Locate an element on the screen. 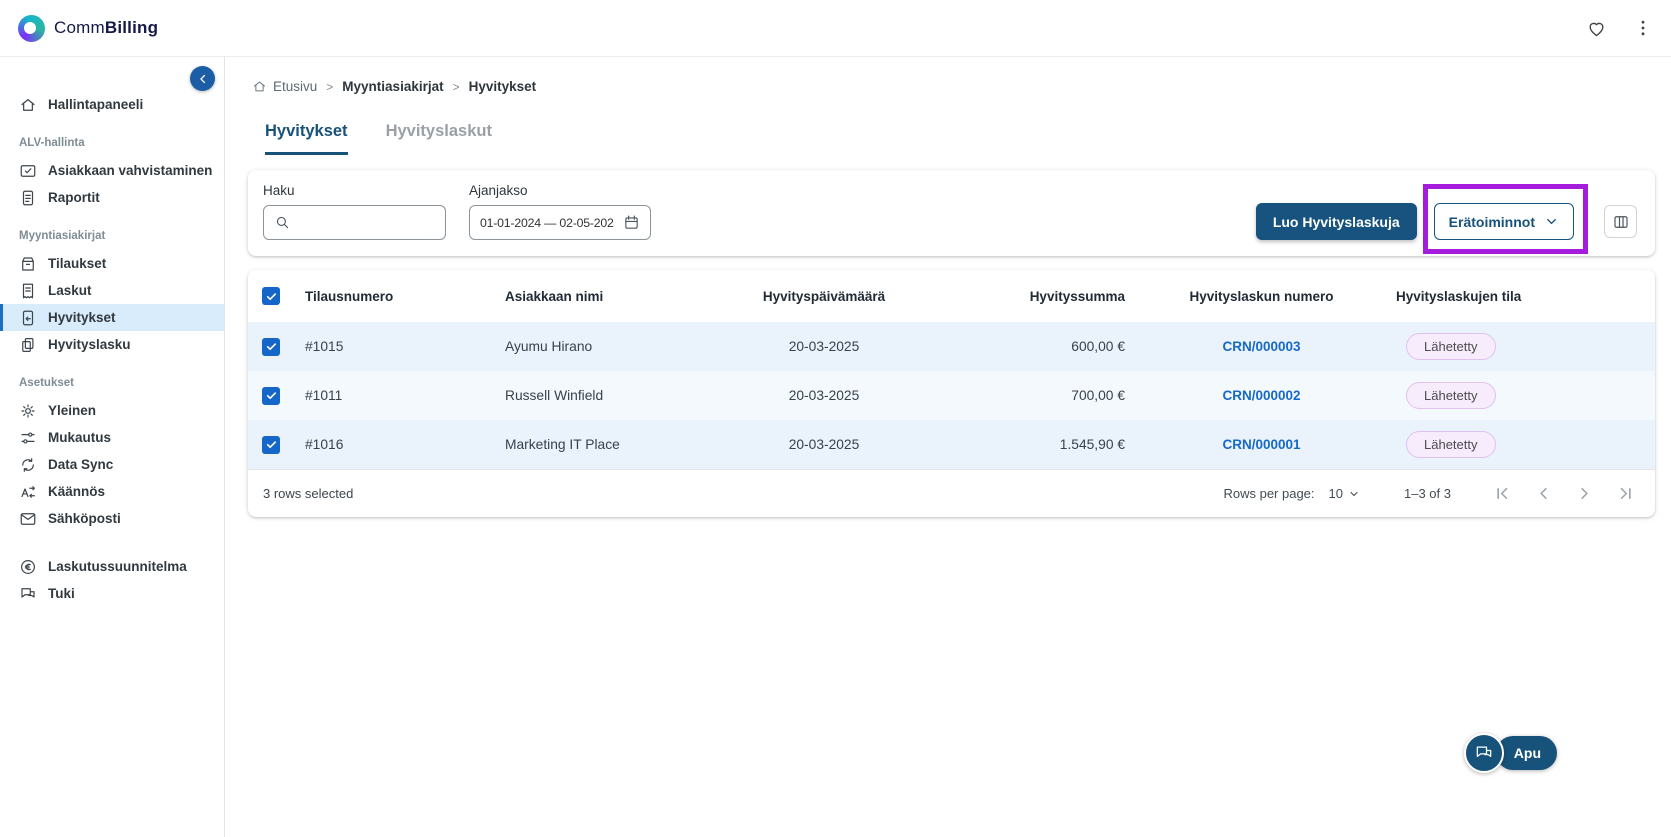 Image resolution: width=1671 pixels, height=837 pixels. column-settings-button is located at coordinates (1620, 221).